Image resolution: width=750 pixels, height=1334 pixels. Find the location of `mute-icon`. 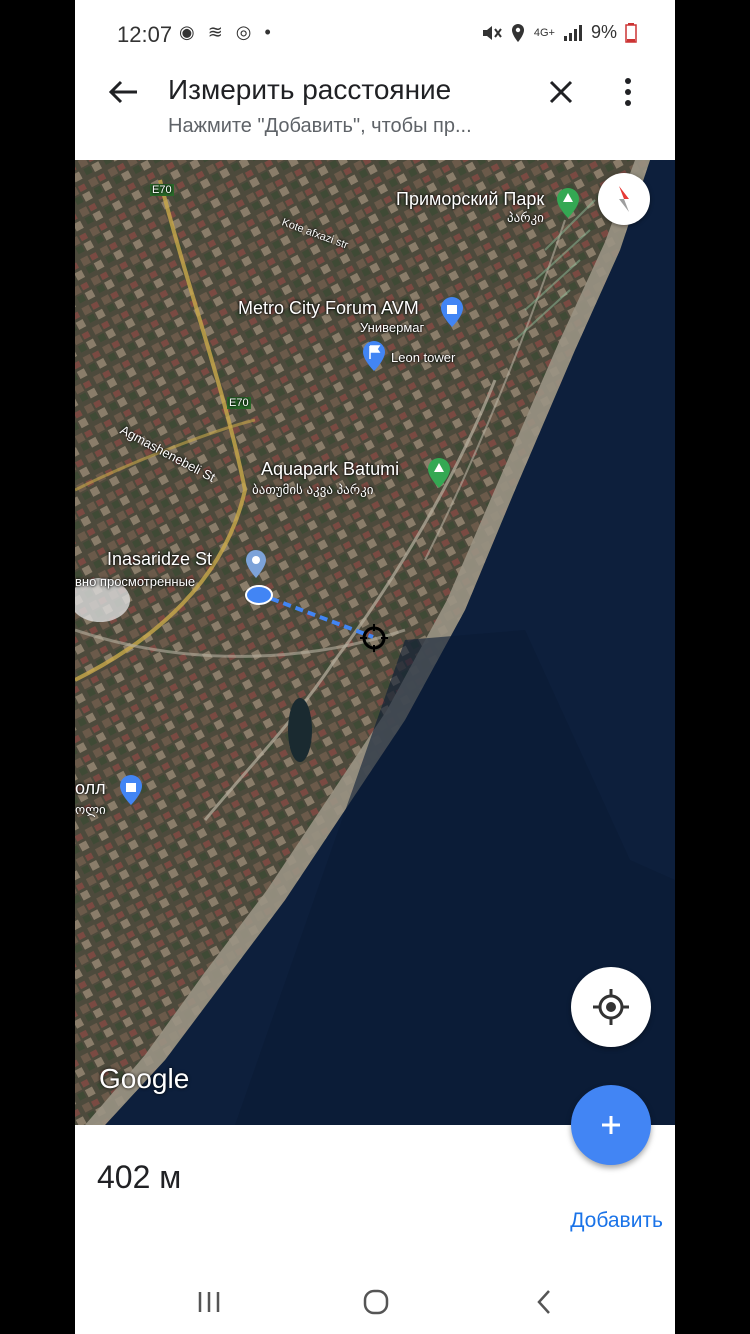

mute-icon is located at coordinates (492, 32).